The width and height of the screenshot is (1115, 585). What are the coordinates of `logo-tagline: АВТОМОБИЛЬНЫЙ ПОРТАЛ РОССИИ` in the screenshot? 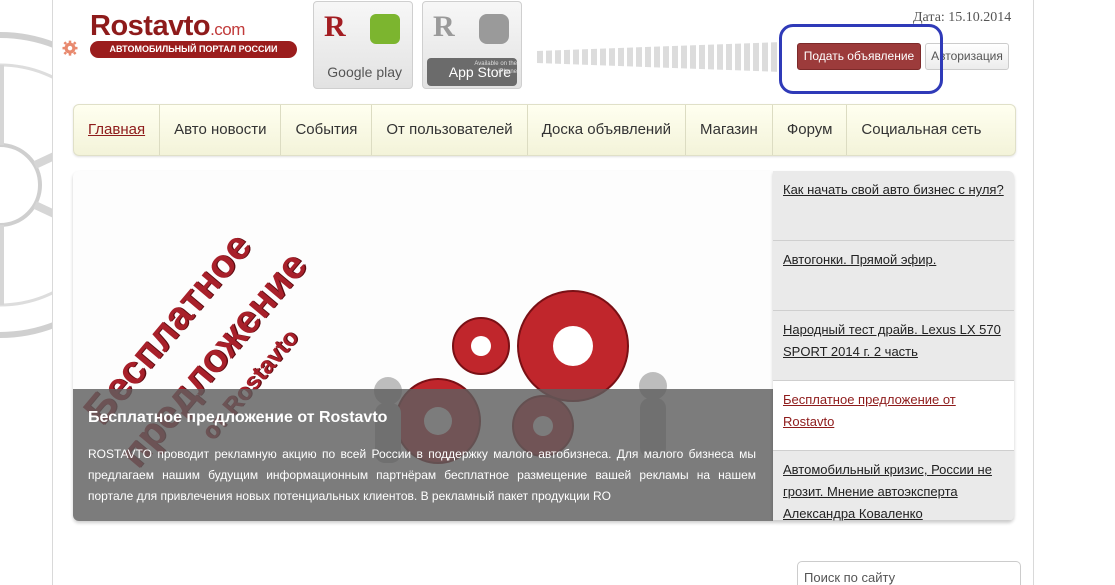 It's located at (193, 49).